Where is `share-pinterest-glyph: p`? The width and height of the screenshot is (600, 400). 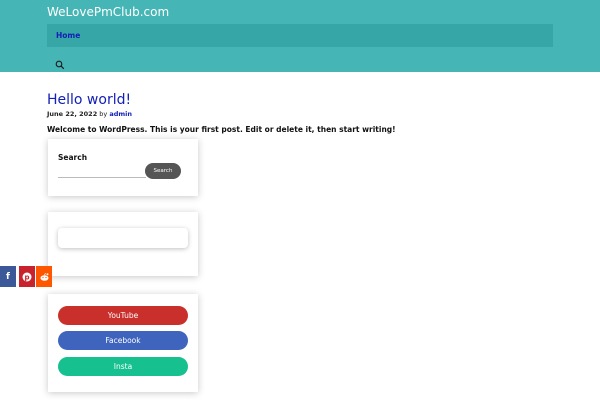
share-pinterest-glyph: p is located at coordinates (26, 277).